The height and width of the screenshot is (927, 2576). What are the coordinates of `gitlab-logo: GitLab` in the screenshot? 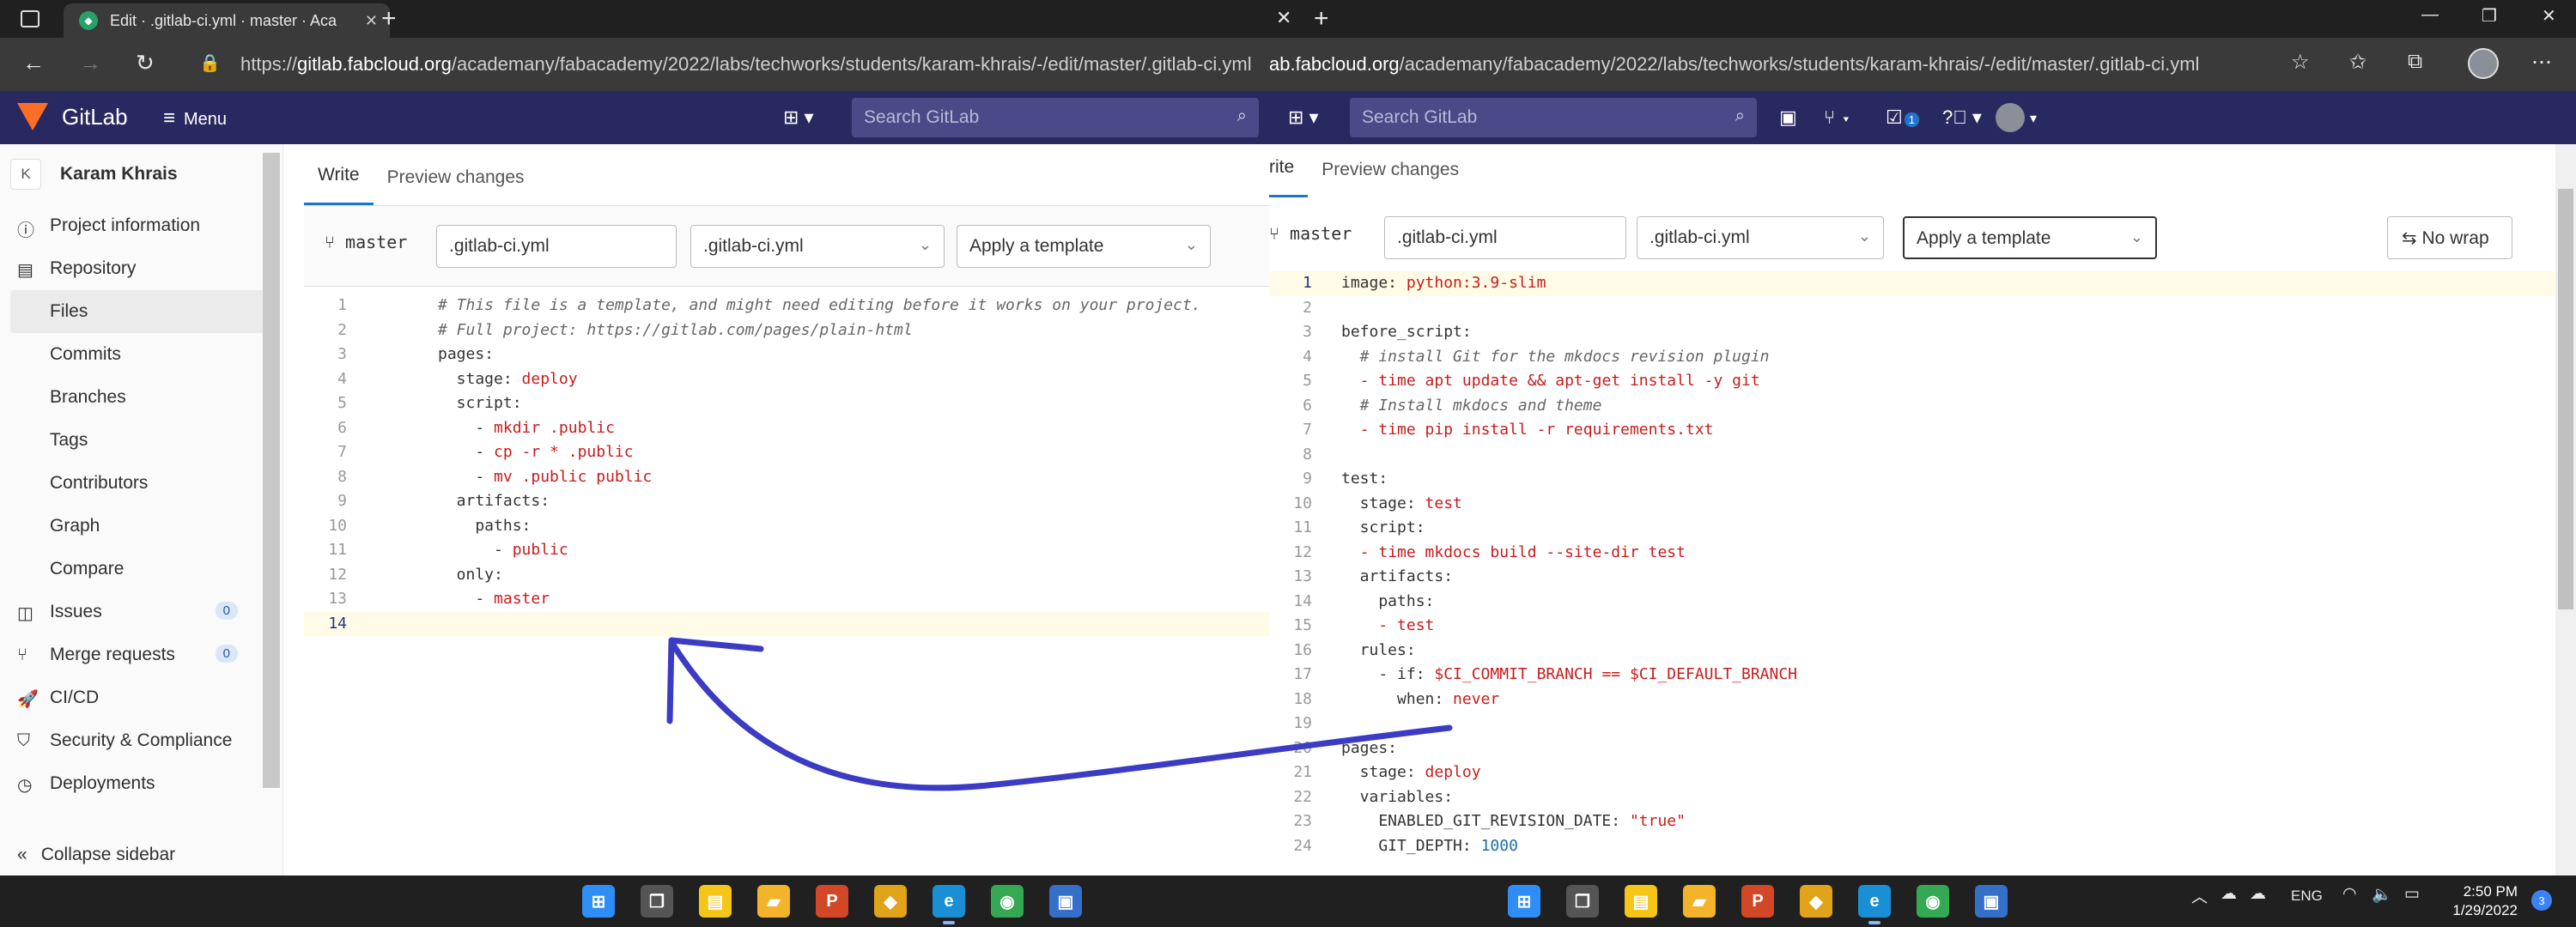 It's located at (72, 116).